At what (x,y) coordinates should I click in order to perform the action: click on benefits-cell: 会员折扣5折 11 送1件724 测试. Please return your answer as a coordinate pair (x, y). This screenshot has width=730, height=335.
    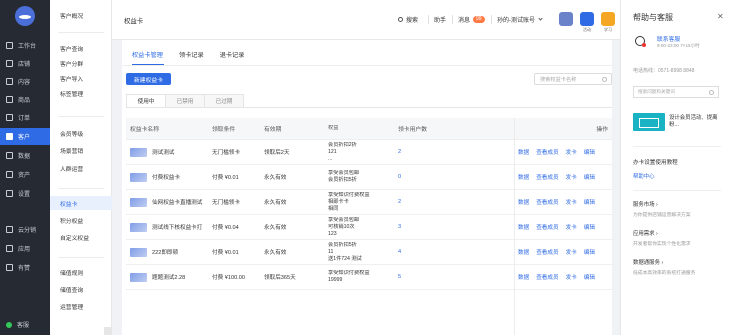
    Looking at the image, I should click on (363, 252).